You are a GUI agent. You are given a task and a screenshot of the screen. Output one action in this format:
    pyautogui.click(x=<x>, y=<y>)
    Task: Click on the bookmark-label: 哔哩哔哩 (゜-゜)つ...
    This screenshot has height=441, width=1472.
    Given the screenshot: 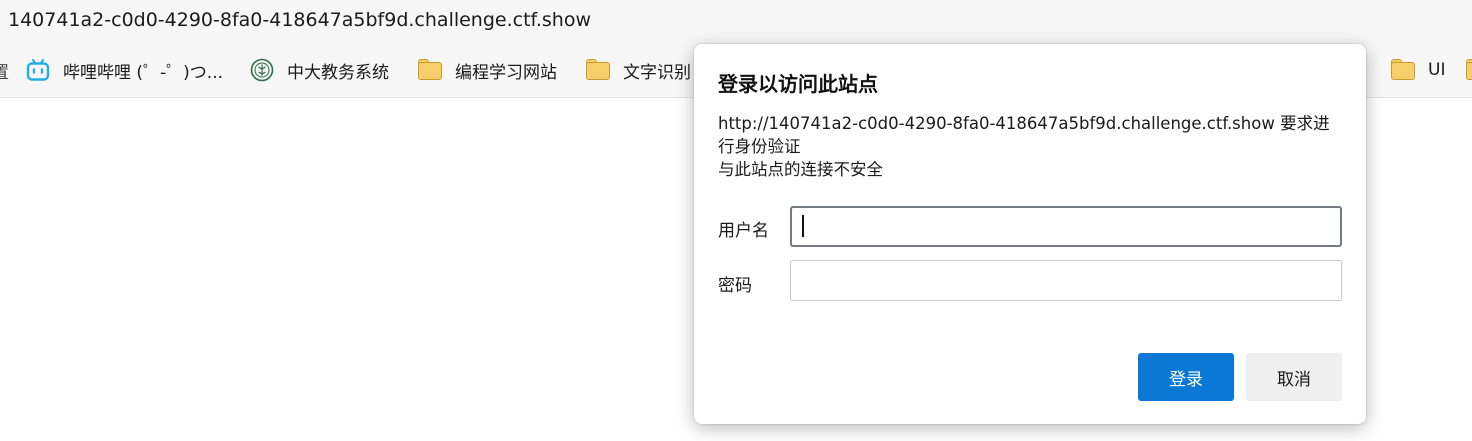 What is the action you would take?
    pyautogui.click(x=143, y=72)
    